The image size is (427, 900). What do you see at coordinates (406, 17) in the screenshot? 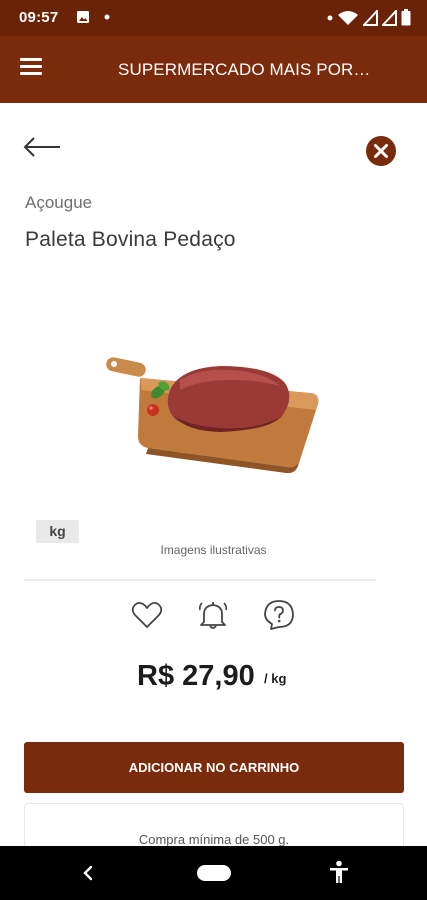
I see `battery-icon` at bounding box center [406, 17].